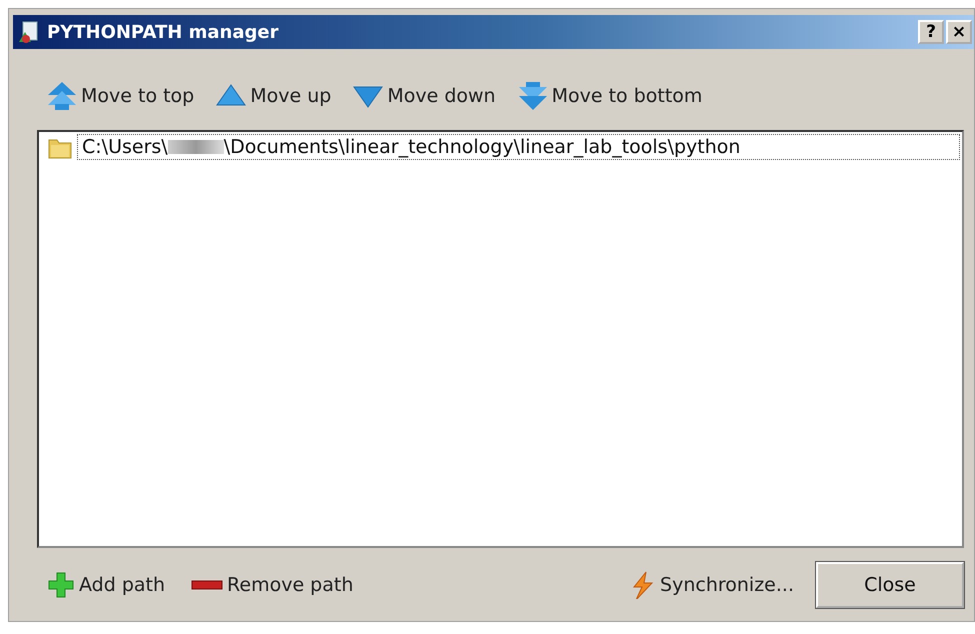 This screenshot has height=634, width=975. I want to click on toolbar-button: Move up, so click(274, 96).